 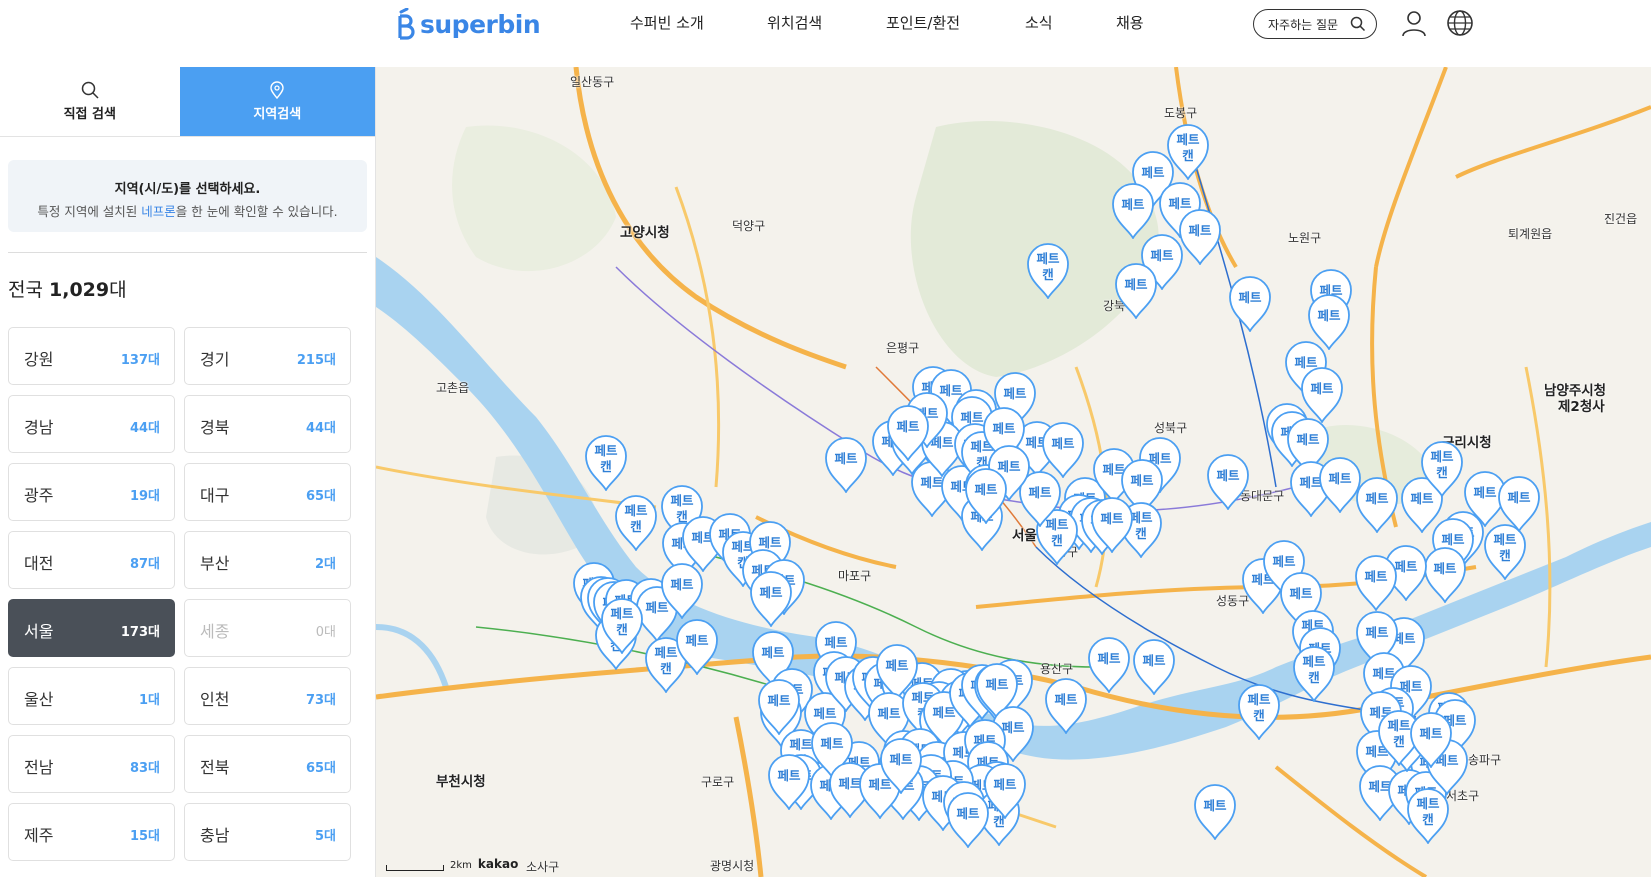 I want to click on faq-search-placeholder: 자주하는 질문, so click(x=1303, y=24).